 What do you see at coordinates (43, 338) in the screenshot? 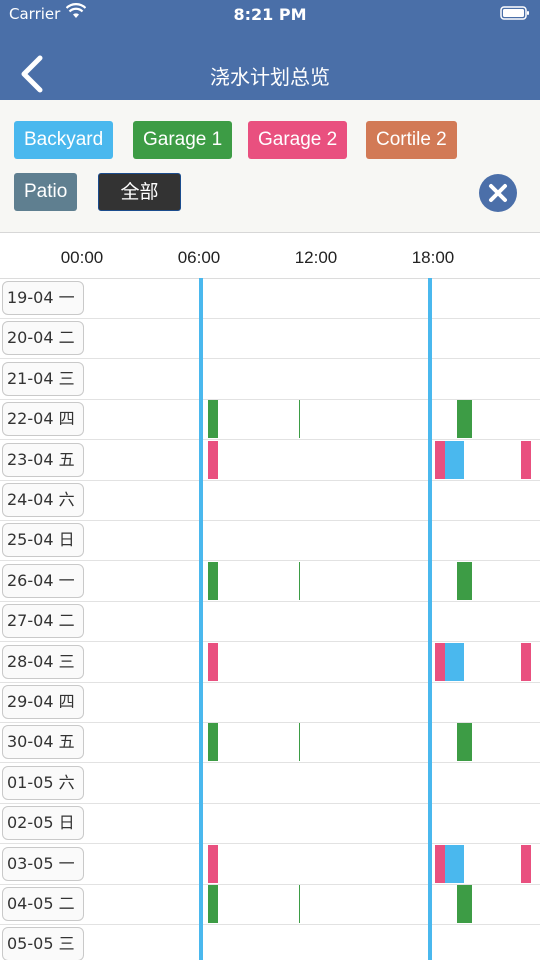
I see `day-label-button: 20-04 二` at bounding box center [43, 338].